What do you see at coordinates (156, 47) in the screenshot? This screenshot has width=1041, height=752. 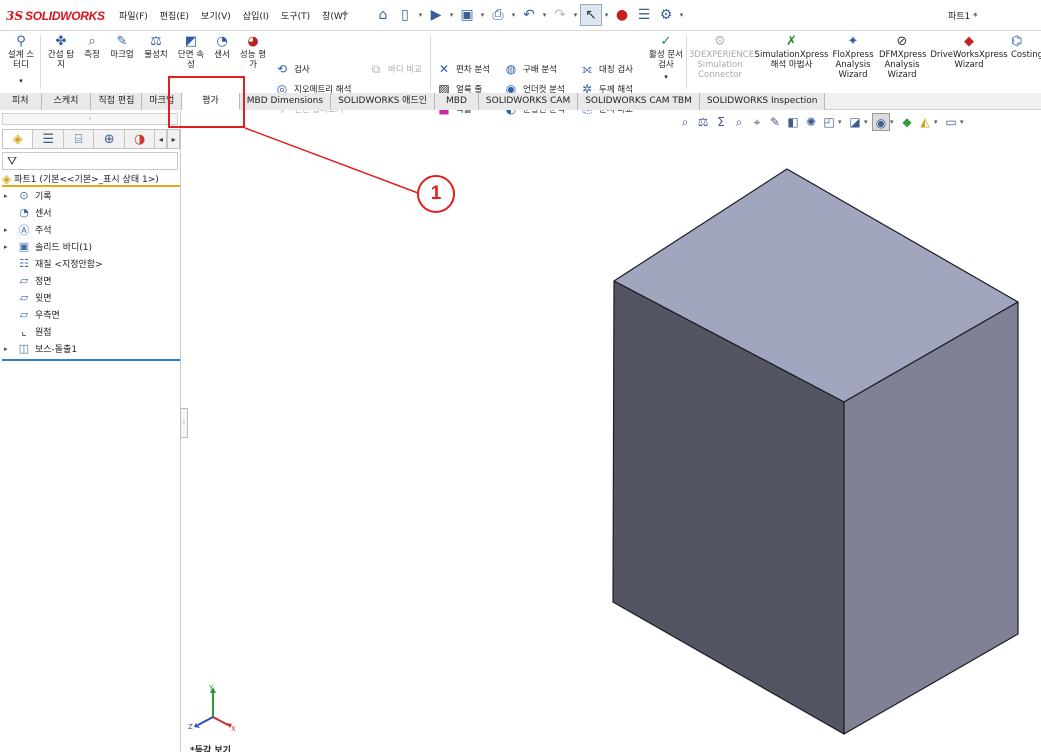 I see `mass-properties-button: ⚖ 물성치` at bounding box center [156, 47].